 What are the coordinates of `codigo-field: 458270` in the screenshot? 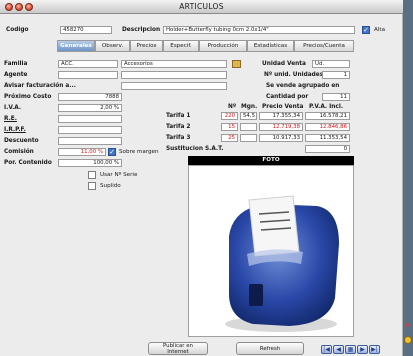 It's located at (86, 30).